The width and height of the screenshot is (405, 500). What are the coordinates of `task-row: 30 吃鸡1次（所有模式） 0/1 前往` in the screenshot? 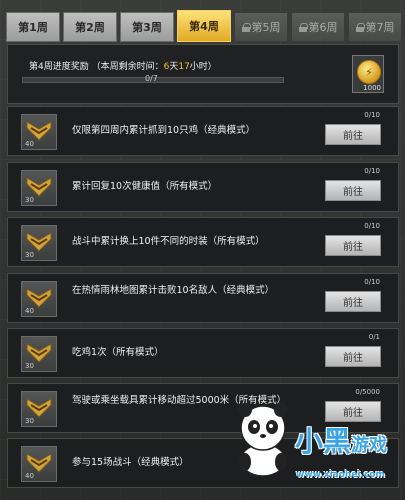 It's located at (203, 353).